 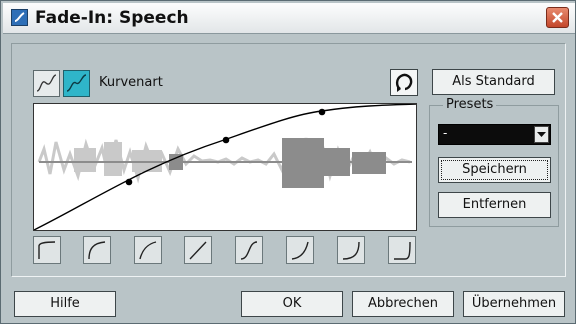 I want to click on close-button, so click(x=557, y=17).